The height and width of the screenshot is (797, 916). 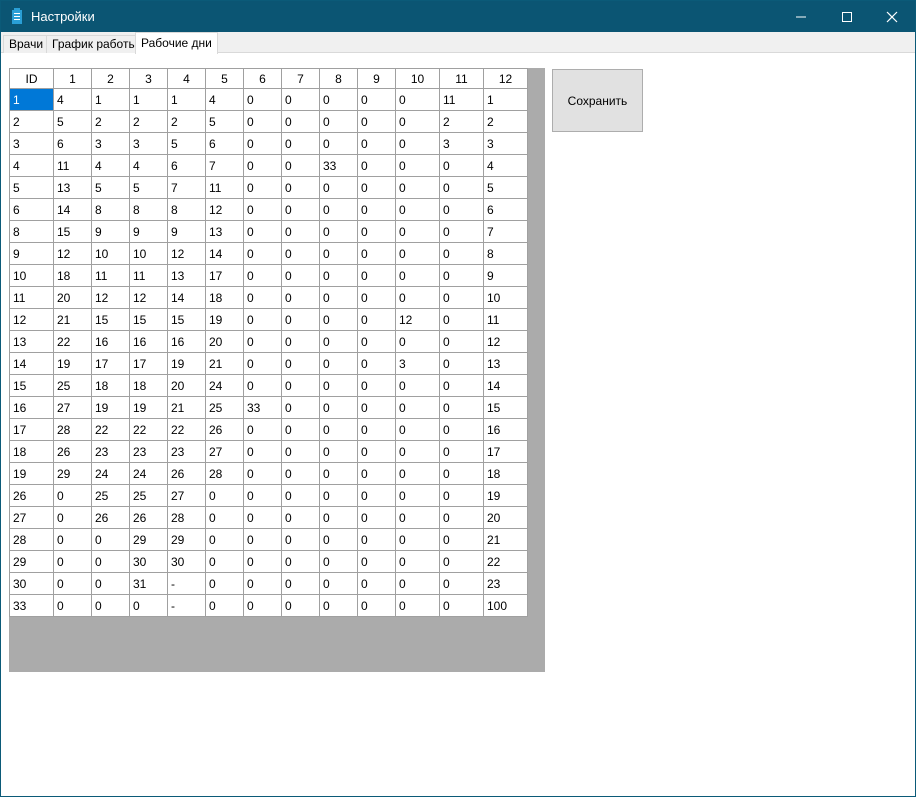 I want to click on column-header: 3, so click(x=148, y=78).